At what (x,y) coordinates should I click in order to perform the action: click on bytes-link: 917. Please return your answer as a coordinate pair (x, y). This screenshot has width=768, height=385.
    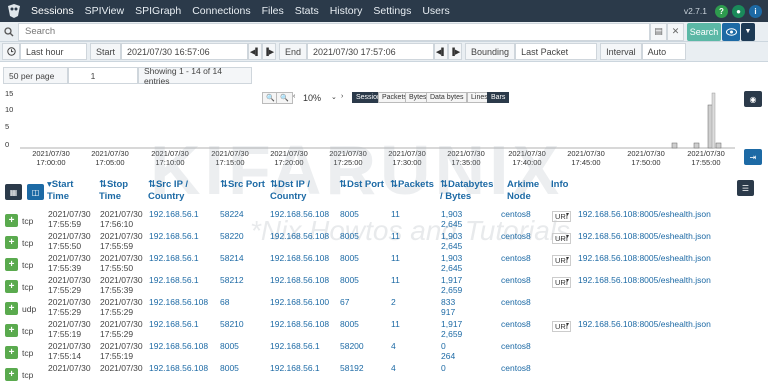
    Looking at the image, I should click on (448, 312).